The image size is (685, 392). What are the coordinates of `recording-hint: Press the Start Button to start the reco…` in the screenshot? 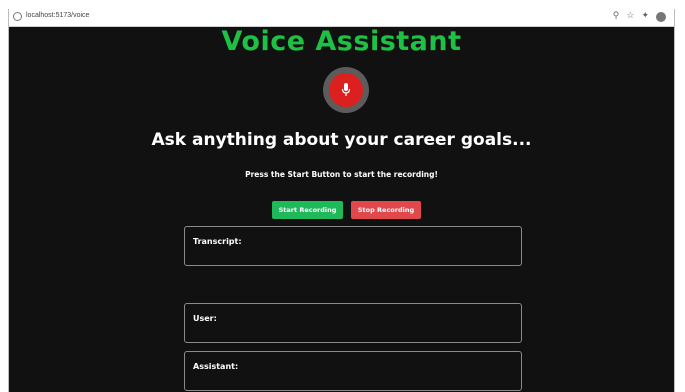 It's located at (341, 174).